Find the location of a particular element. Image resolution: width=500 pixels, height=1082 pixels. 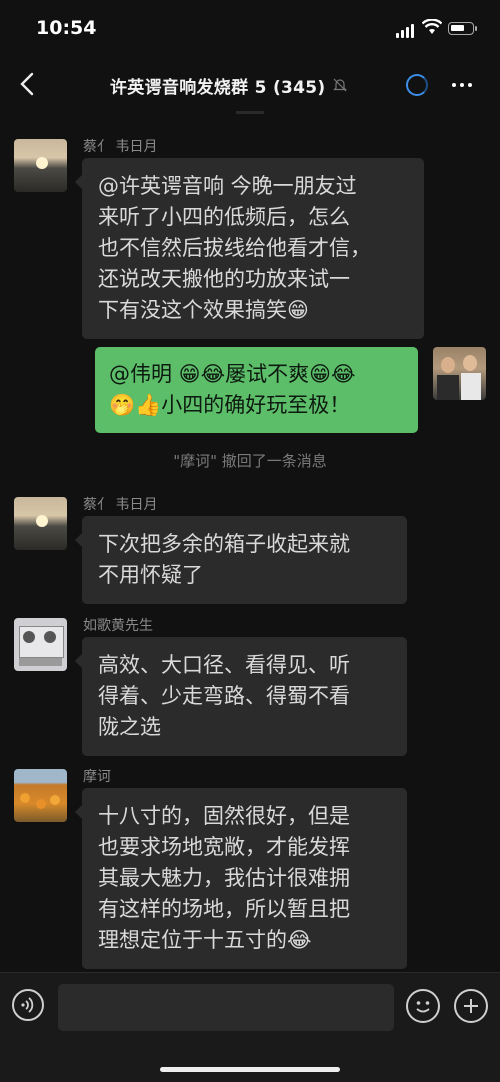

more-functions-button is located at coordinates (471, 1006).